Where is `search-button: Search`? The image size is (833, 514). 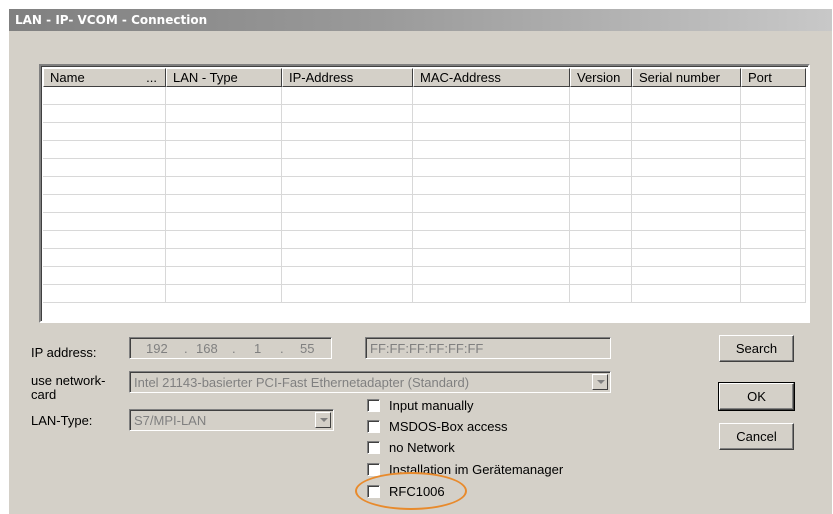
search-button: Search is located at coordinates (756, 348).